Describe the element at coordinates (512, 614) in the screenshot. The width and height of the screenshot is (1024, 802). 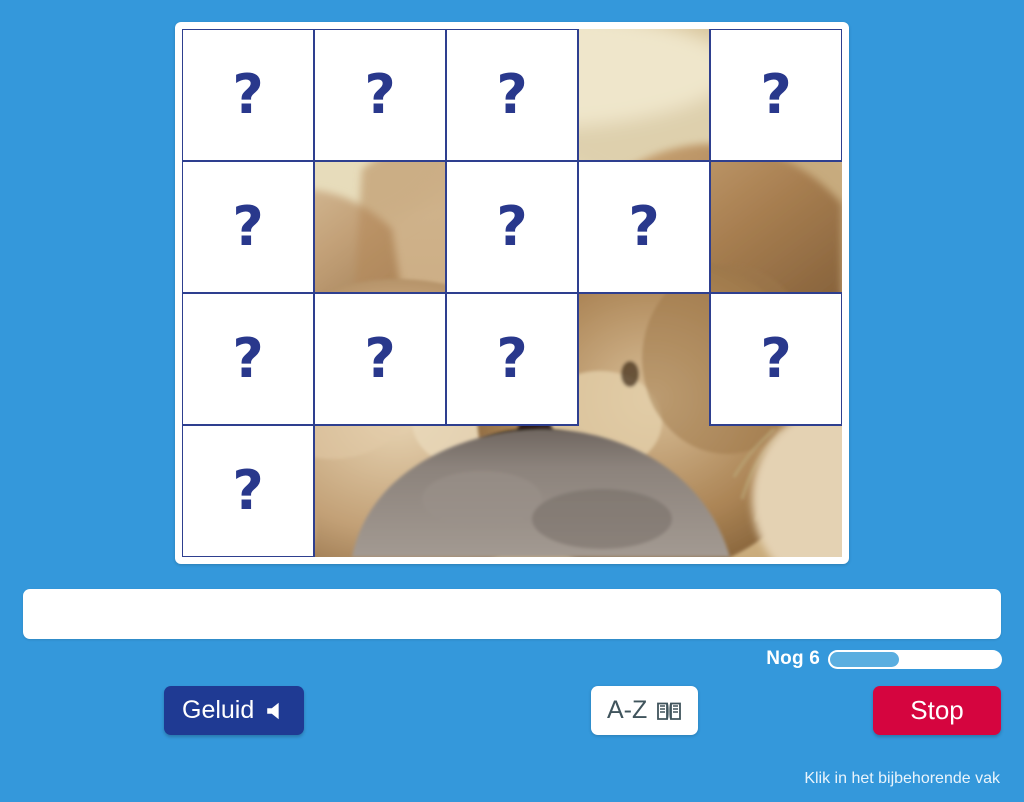
I see `answer-input` at that location.